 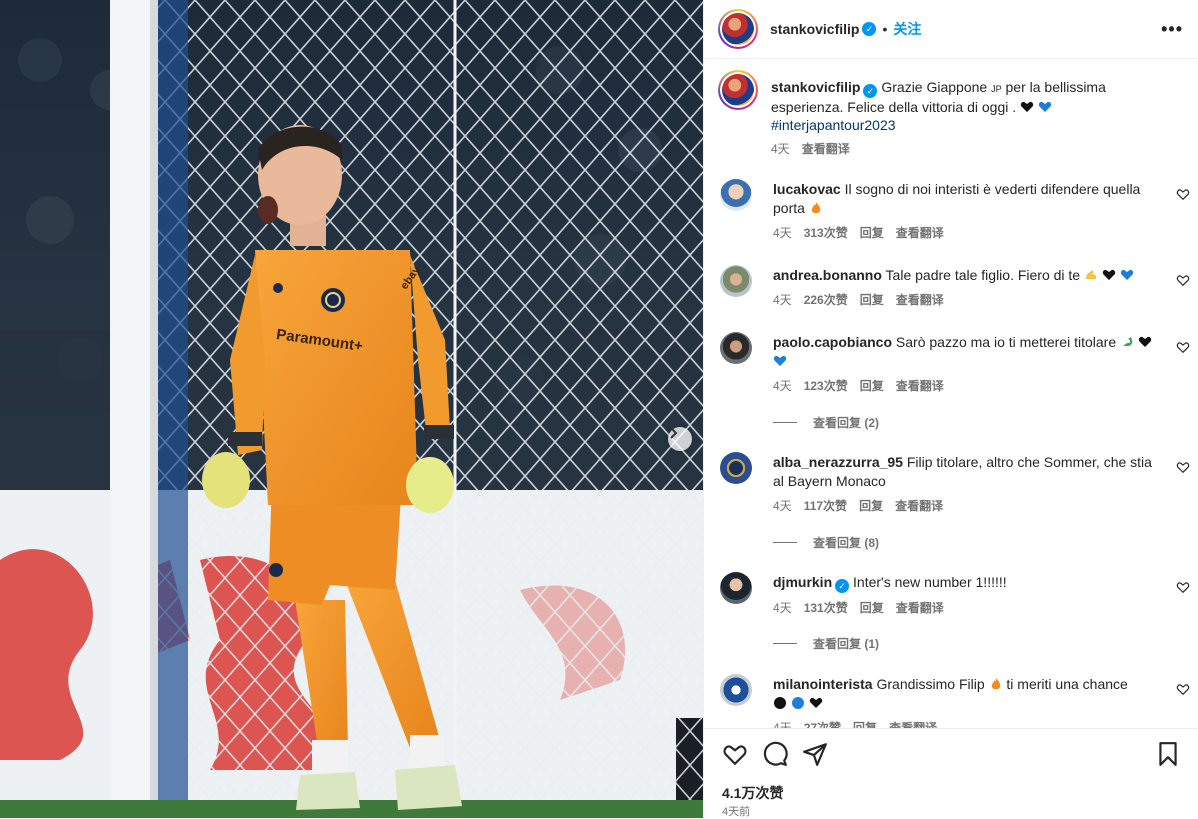 What do you see at coordinates (814, 29) in the screenshot?
I see `author-username: stankovicfilip` at bounding box center [814, 29].